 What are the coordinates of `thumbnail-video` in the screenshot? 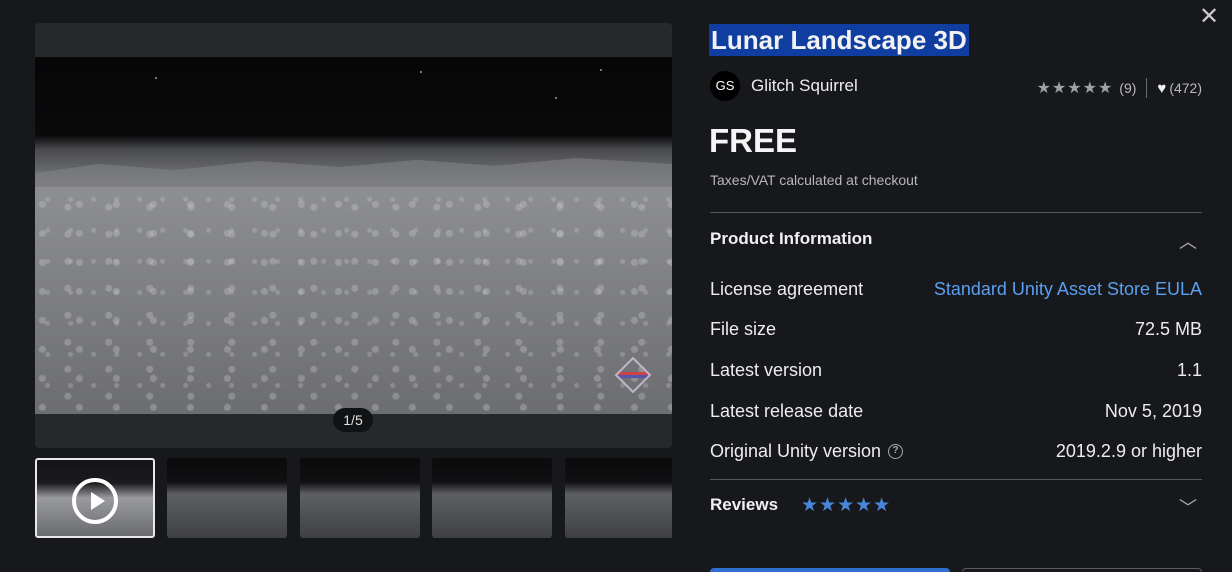 It's located at (95, 498).